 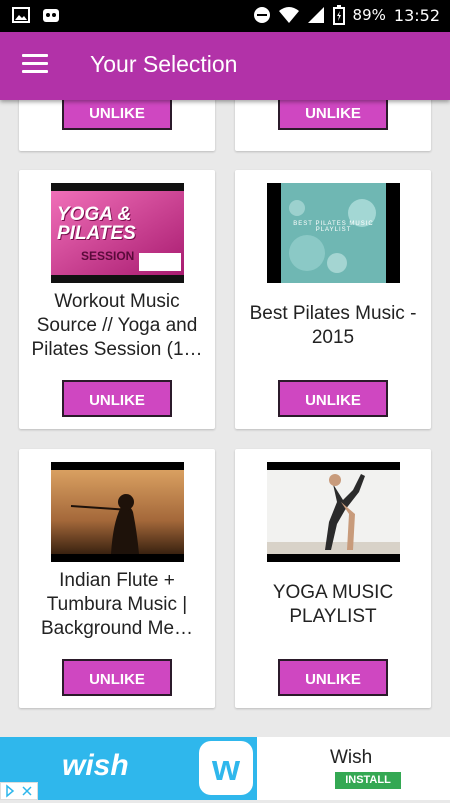 I want to click on video-thumbnail: BEST PILATES MUSIC PLAYLIST, so click(x=333, y=233).